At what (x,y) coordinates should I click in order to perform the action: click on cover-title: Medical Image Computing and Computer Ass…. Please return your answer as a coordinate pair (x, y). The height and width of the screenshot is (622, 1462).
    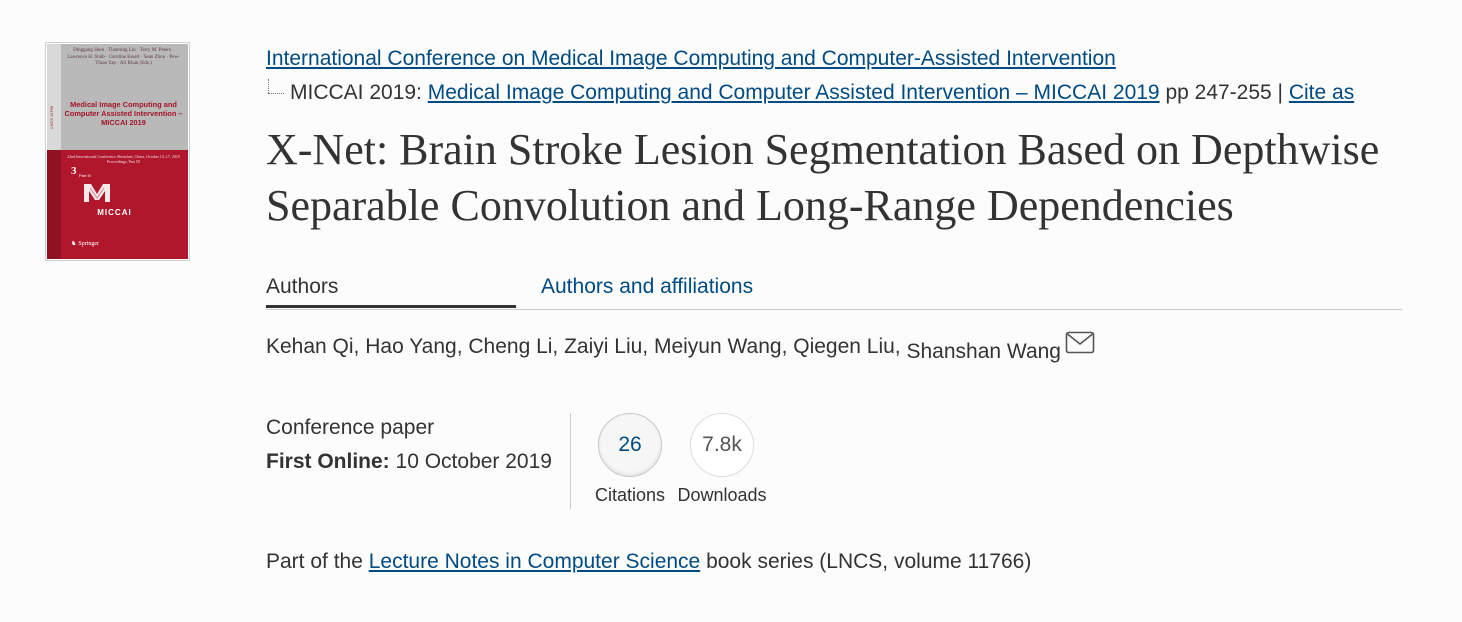
    Looking at the image, I should click on (123, 114).